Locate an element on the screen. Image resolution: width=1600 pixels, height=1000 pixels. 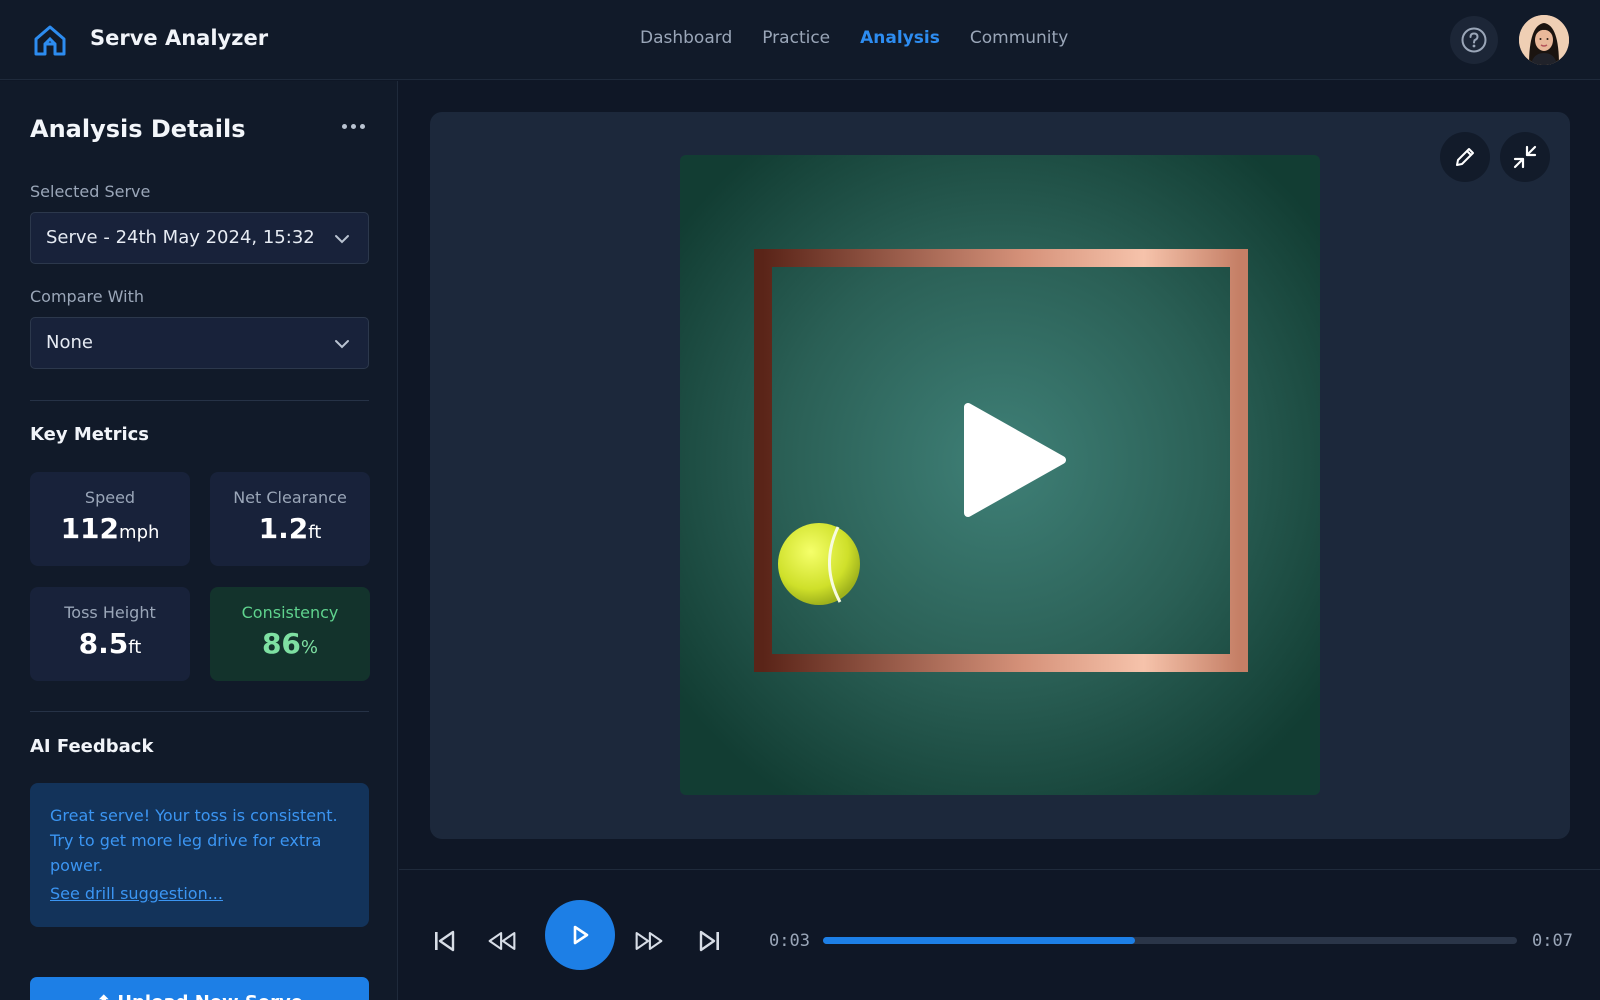
brand-name: Serve Analyzer is located at coordinates (179, 38).